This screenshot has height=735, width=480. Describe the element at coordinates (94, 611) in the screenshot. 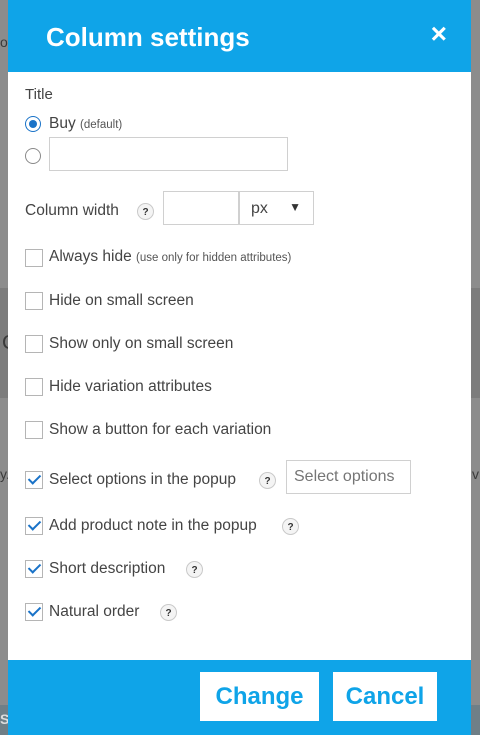

I see `natural-order-label: Natural order` at that location.